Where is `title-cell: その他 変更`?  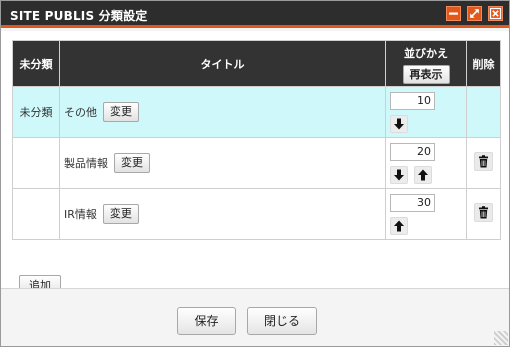 title-cell: その他 変更 is located at coordinates (222, 112).